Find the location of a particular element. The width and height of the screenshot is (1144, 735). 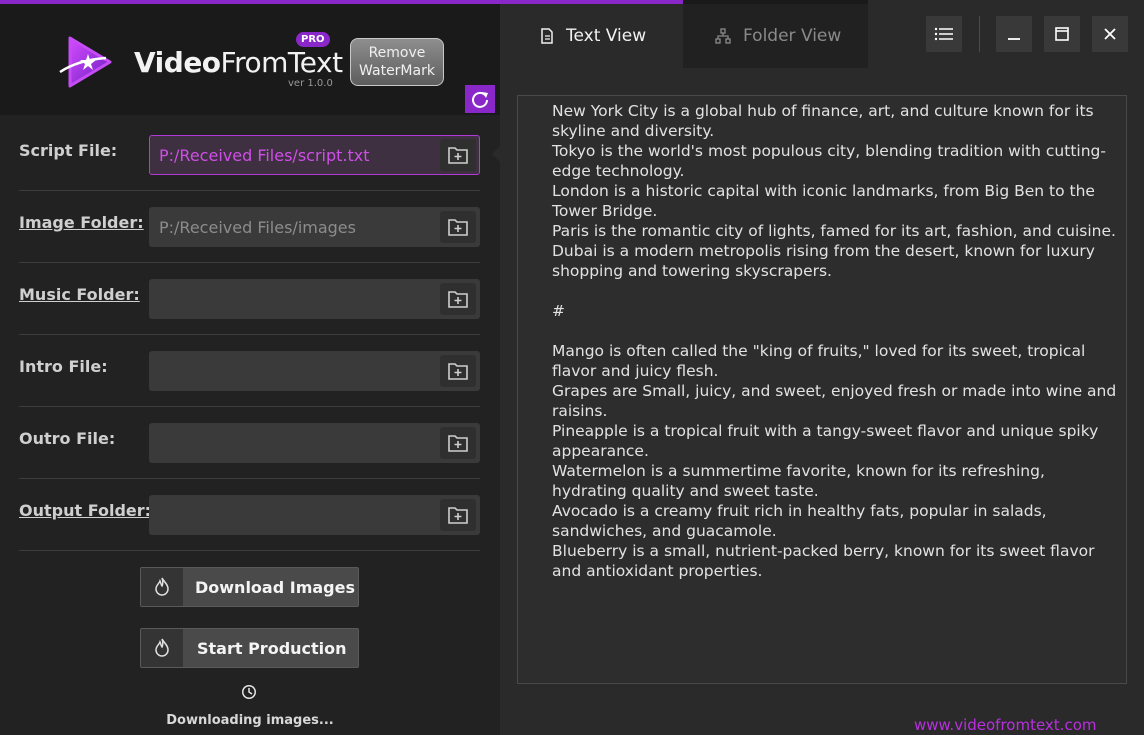

intro-file-label: Intro File: is located at coordinates (63, 366).